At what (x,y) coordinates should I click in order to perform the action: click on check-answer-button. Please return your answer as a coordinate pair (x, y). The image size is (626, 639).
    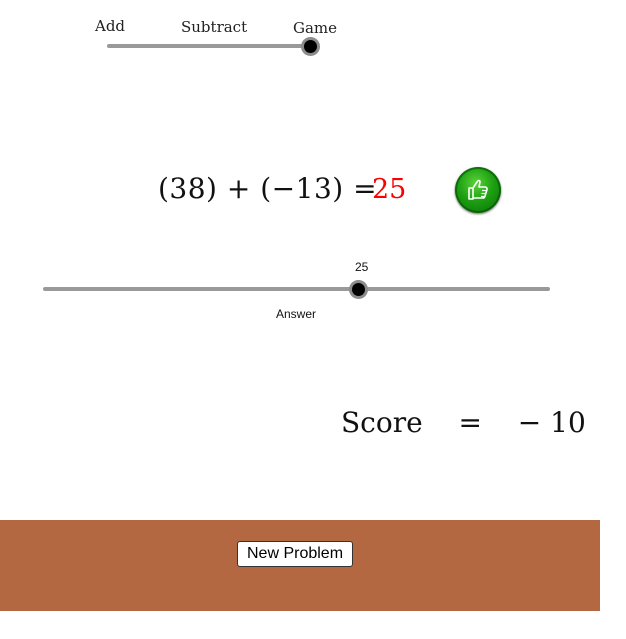
    Looking at the image, I should click on (478, 190).